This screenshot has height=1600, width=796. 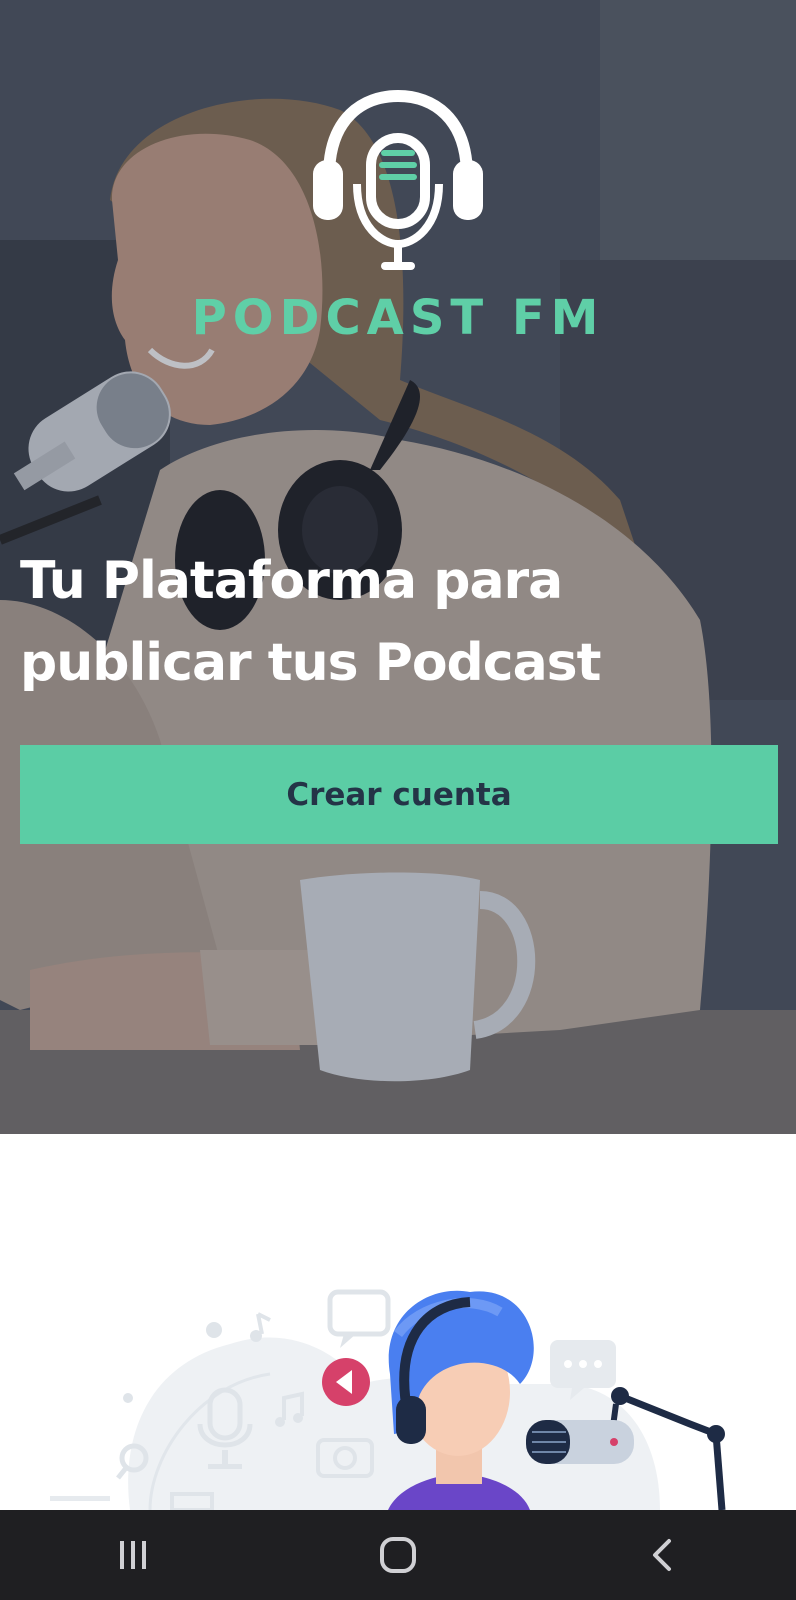 I want to click on back-button, so click(x=663, y=1555).